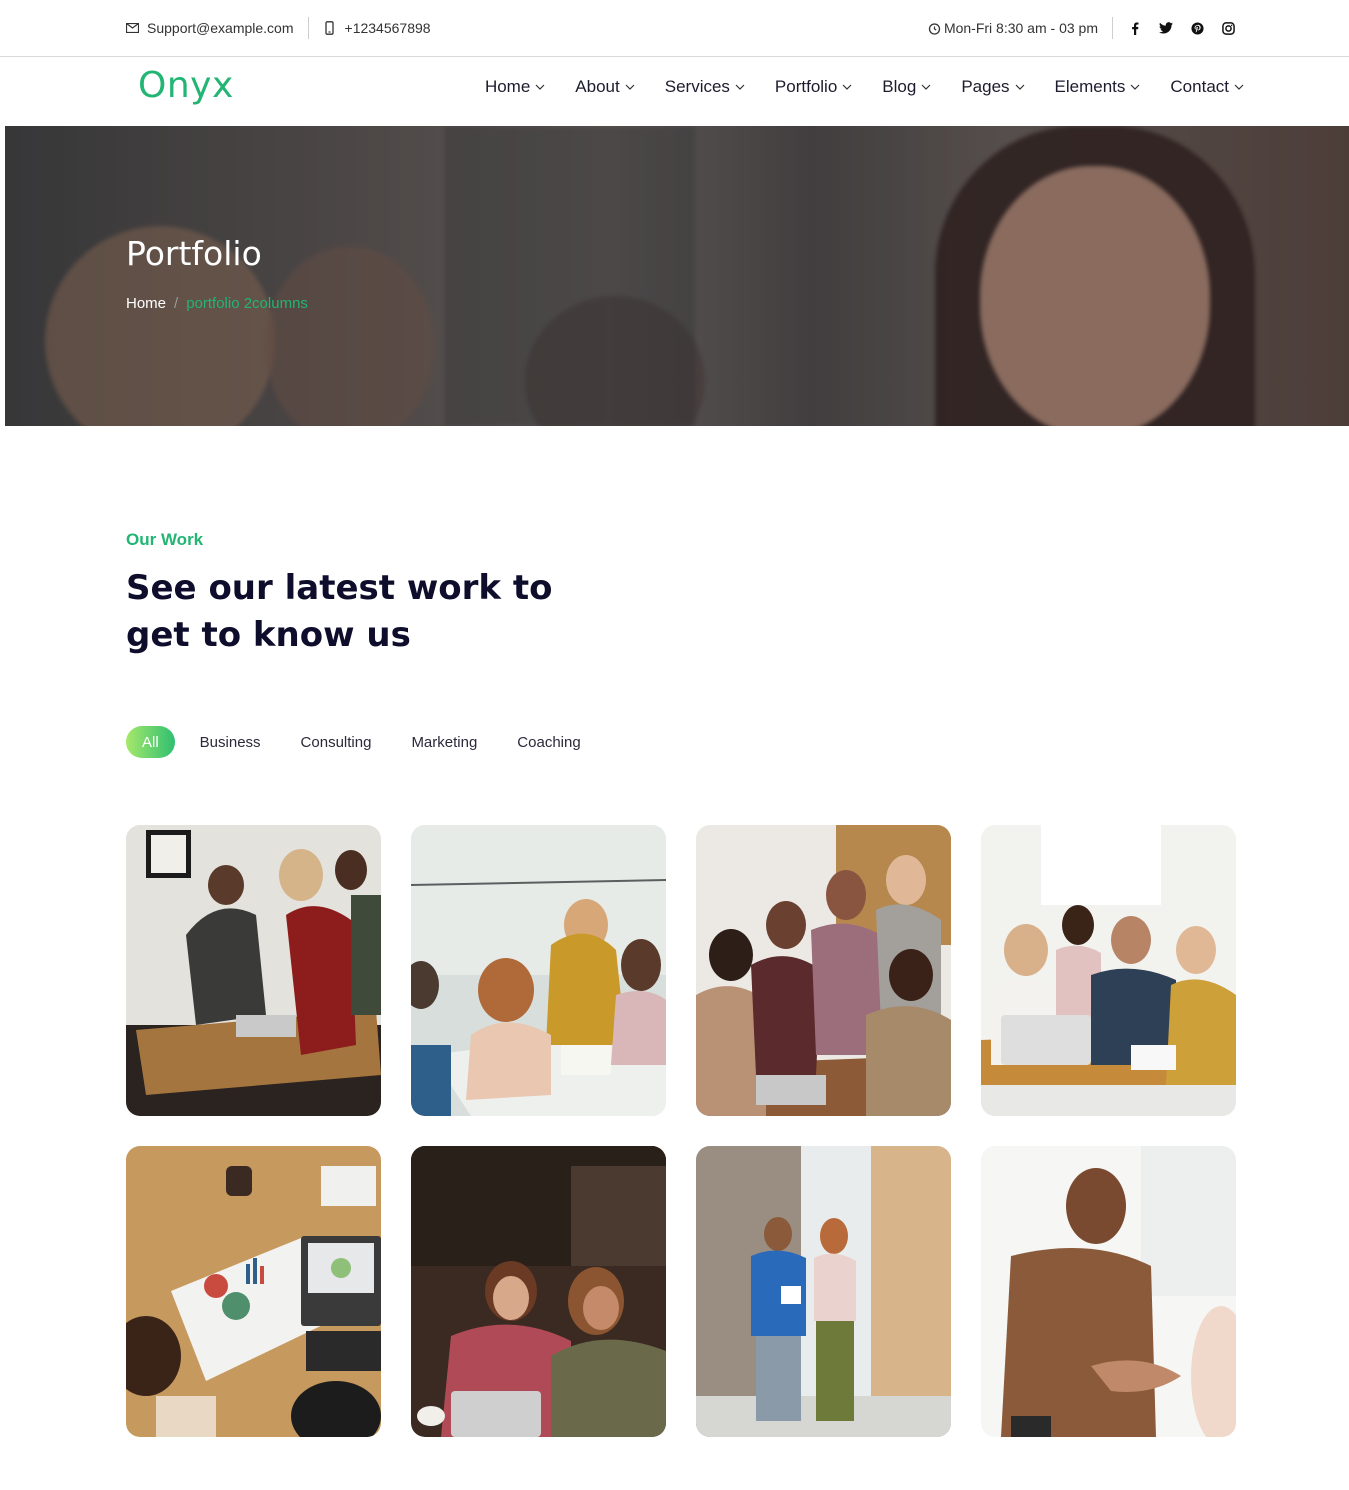 The height and width of the screenshot is (1490, 1349). I want to click on nav-label: Blog, so click(899, 87).